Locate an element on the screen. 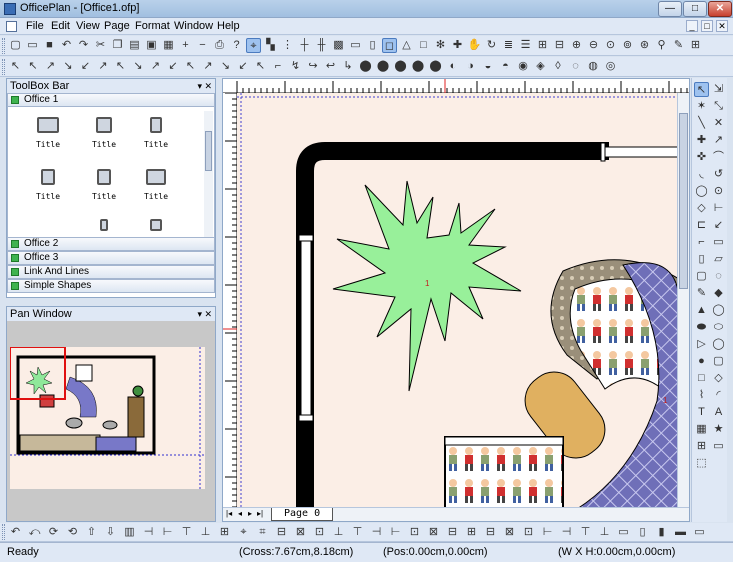 Image resolution: width=733 pixels, height=562 pixels. zoom-out-minus-icon: − is located at coordinates (202, 45).